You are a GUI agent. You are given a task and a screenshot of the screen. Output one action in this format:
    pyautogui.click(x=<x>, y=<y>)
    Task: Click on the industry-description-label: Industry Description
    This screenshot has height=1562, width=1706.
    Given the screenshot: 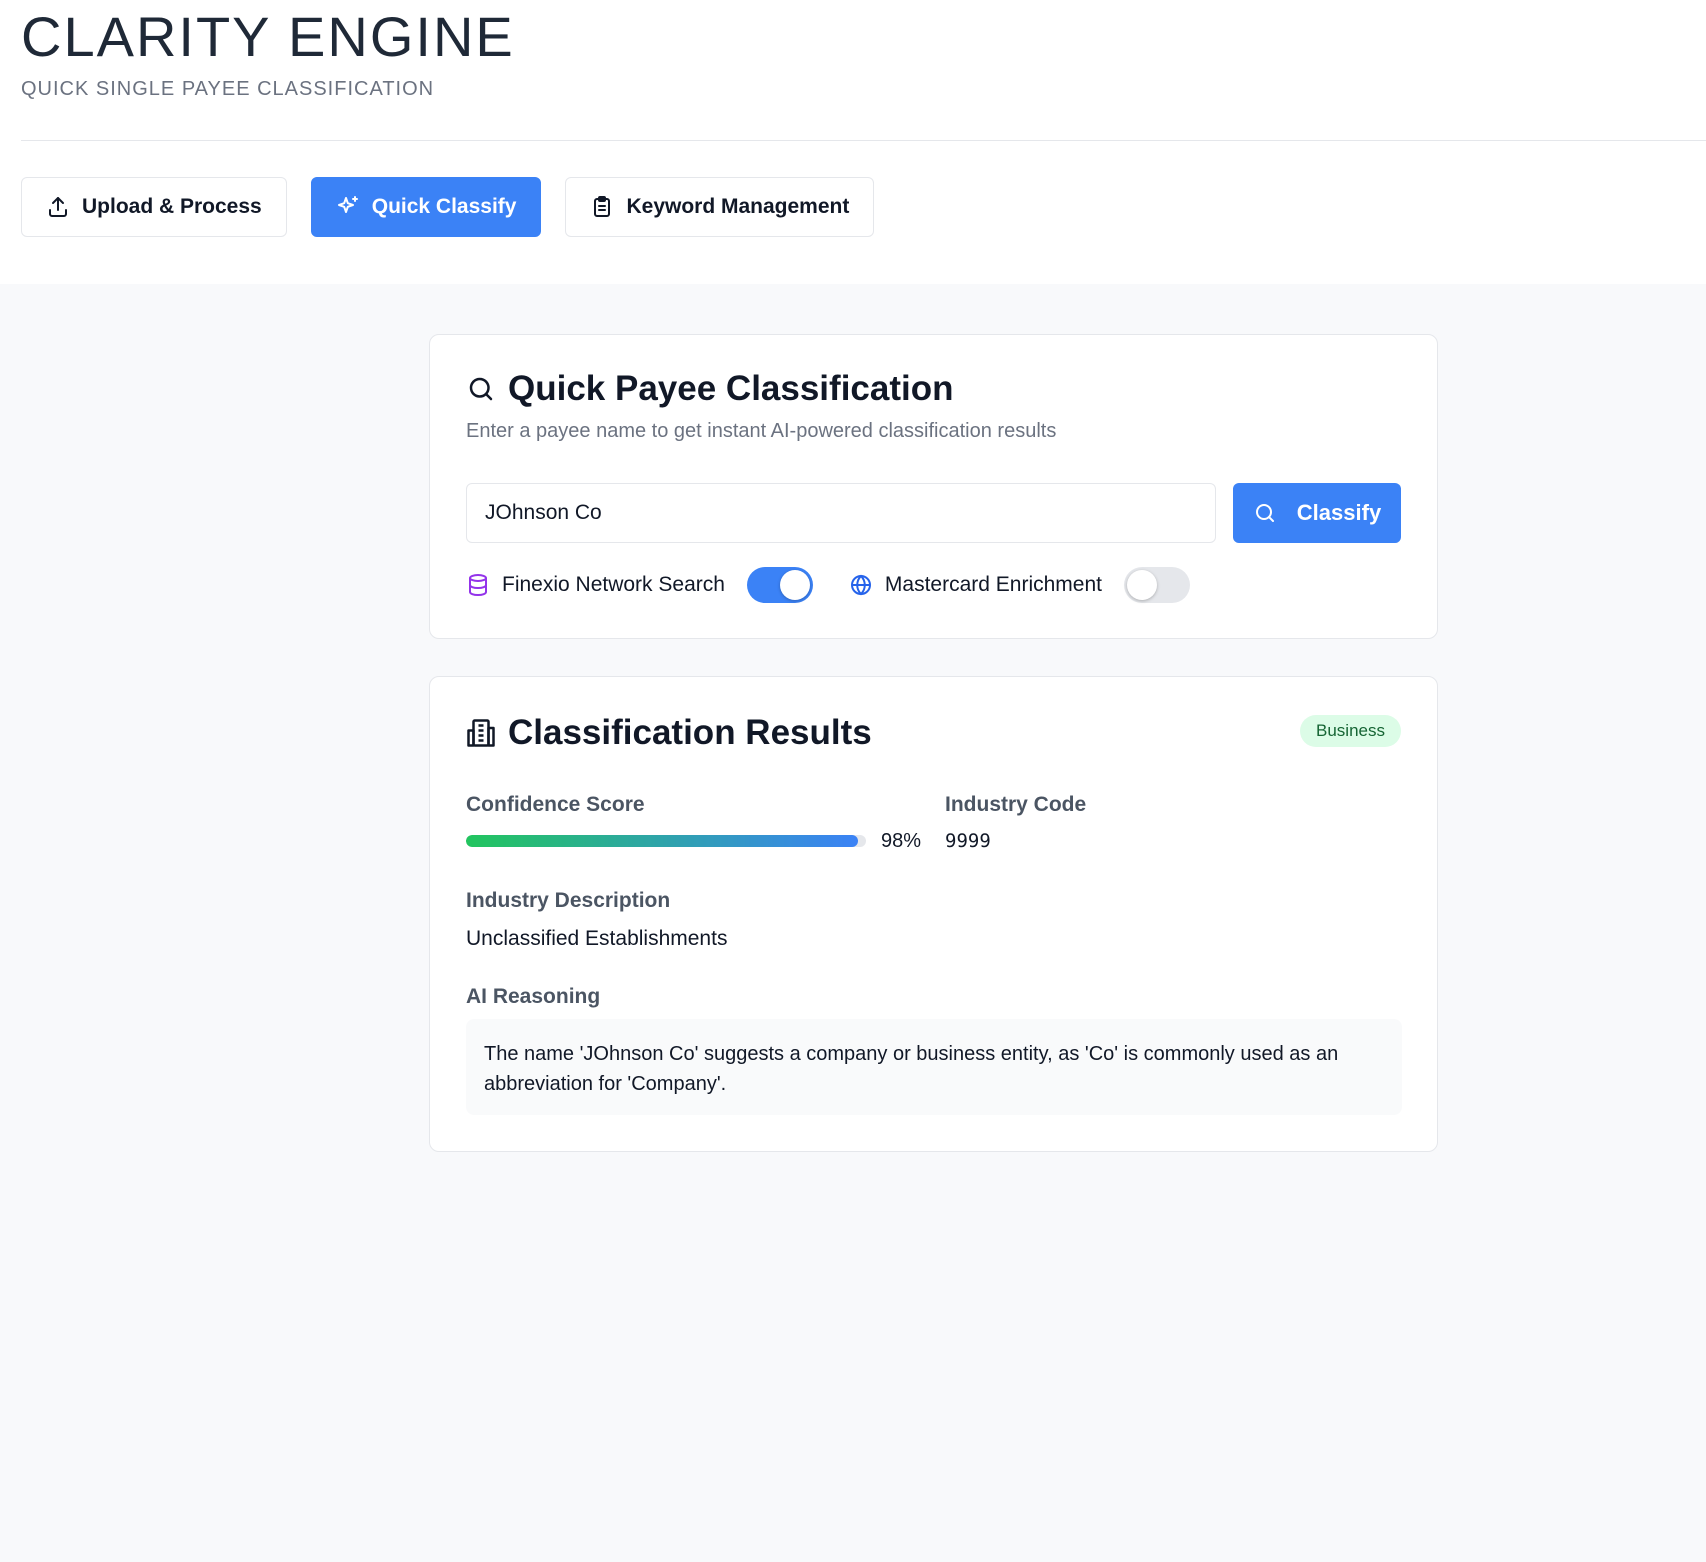 What is the action you would take?
    pyautogui.click(x=568, y=900)
    